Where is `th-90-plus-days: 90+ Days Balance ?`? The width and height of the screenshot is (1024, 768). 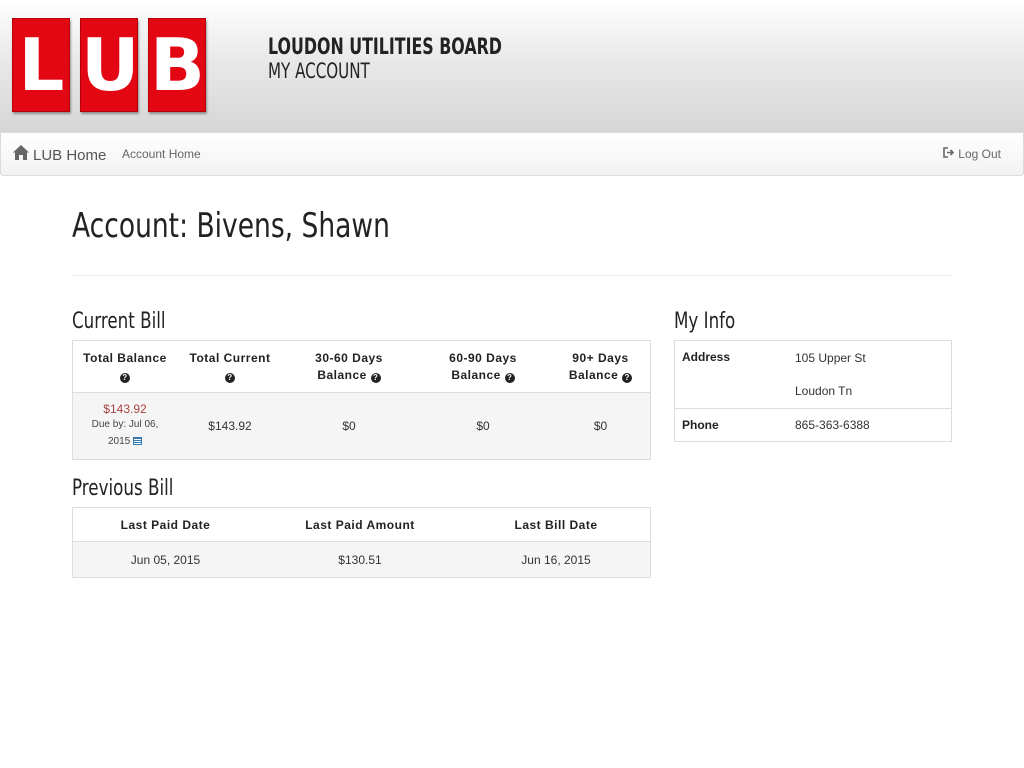
th-90-plus-days: 90+ Days Balance ? is located at coordinates (601, 366).